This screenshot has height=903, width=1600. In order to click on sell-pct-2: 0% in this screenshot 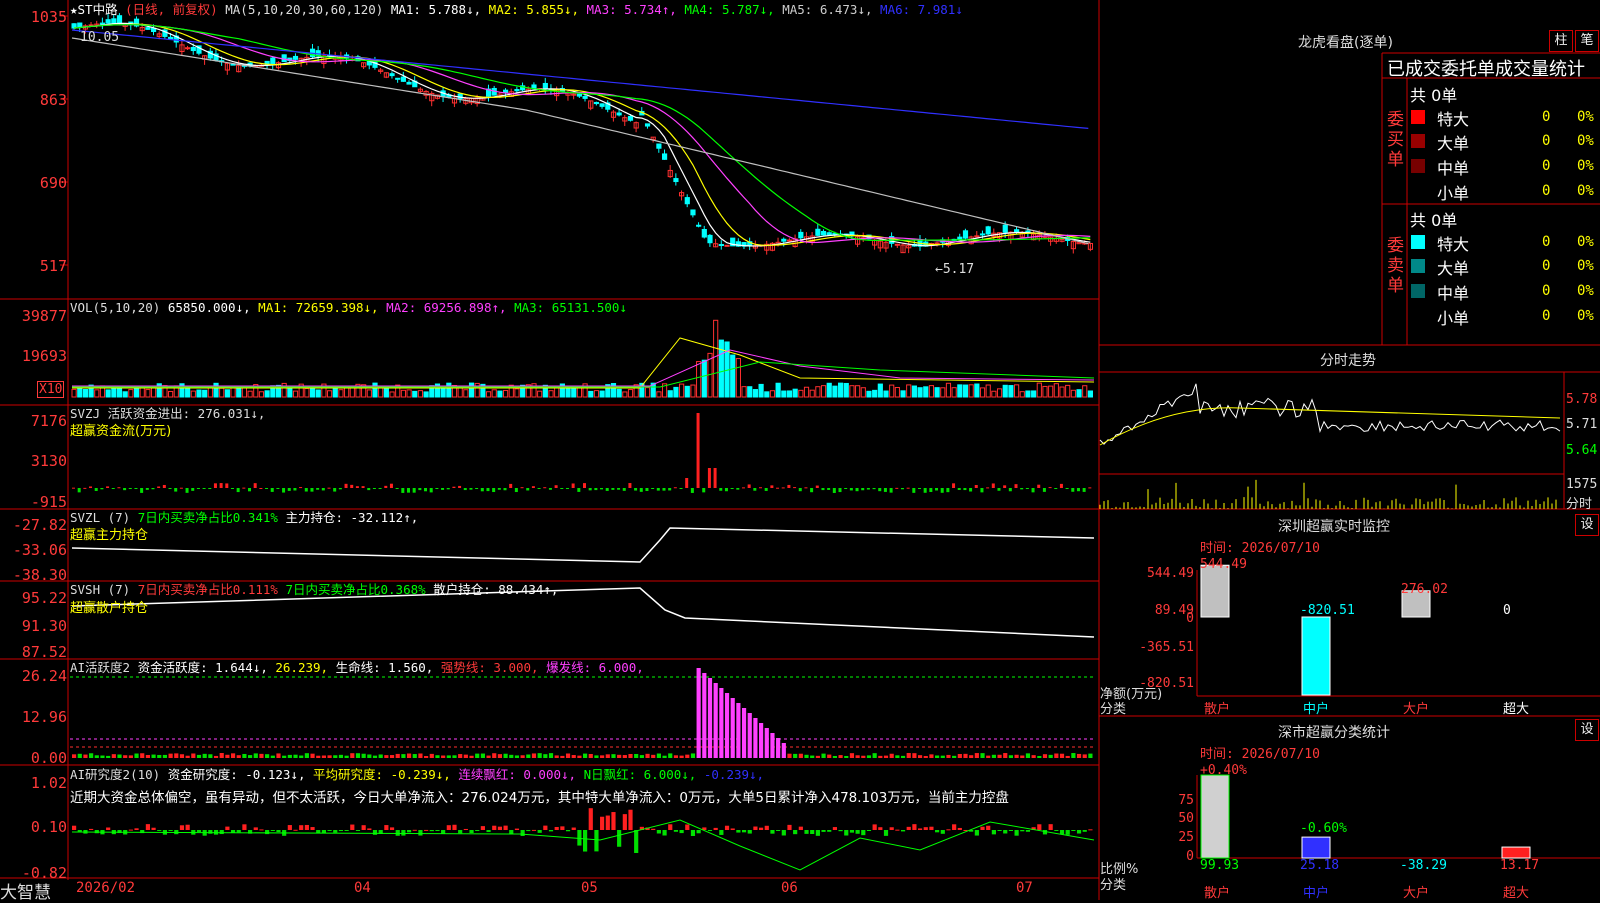, I will do `click(1585, 291)`.